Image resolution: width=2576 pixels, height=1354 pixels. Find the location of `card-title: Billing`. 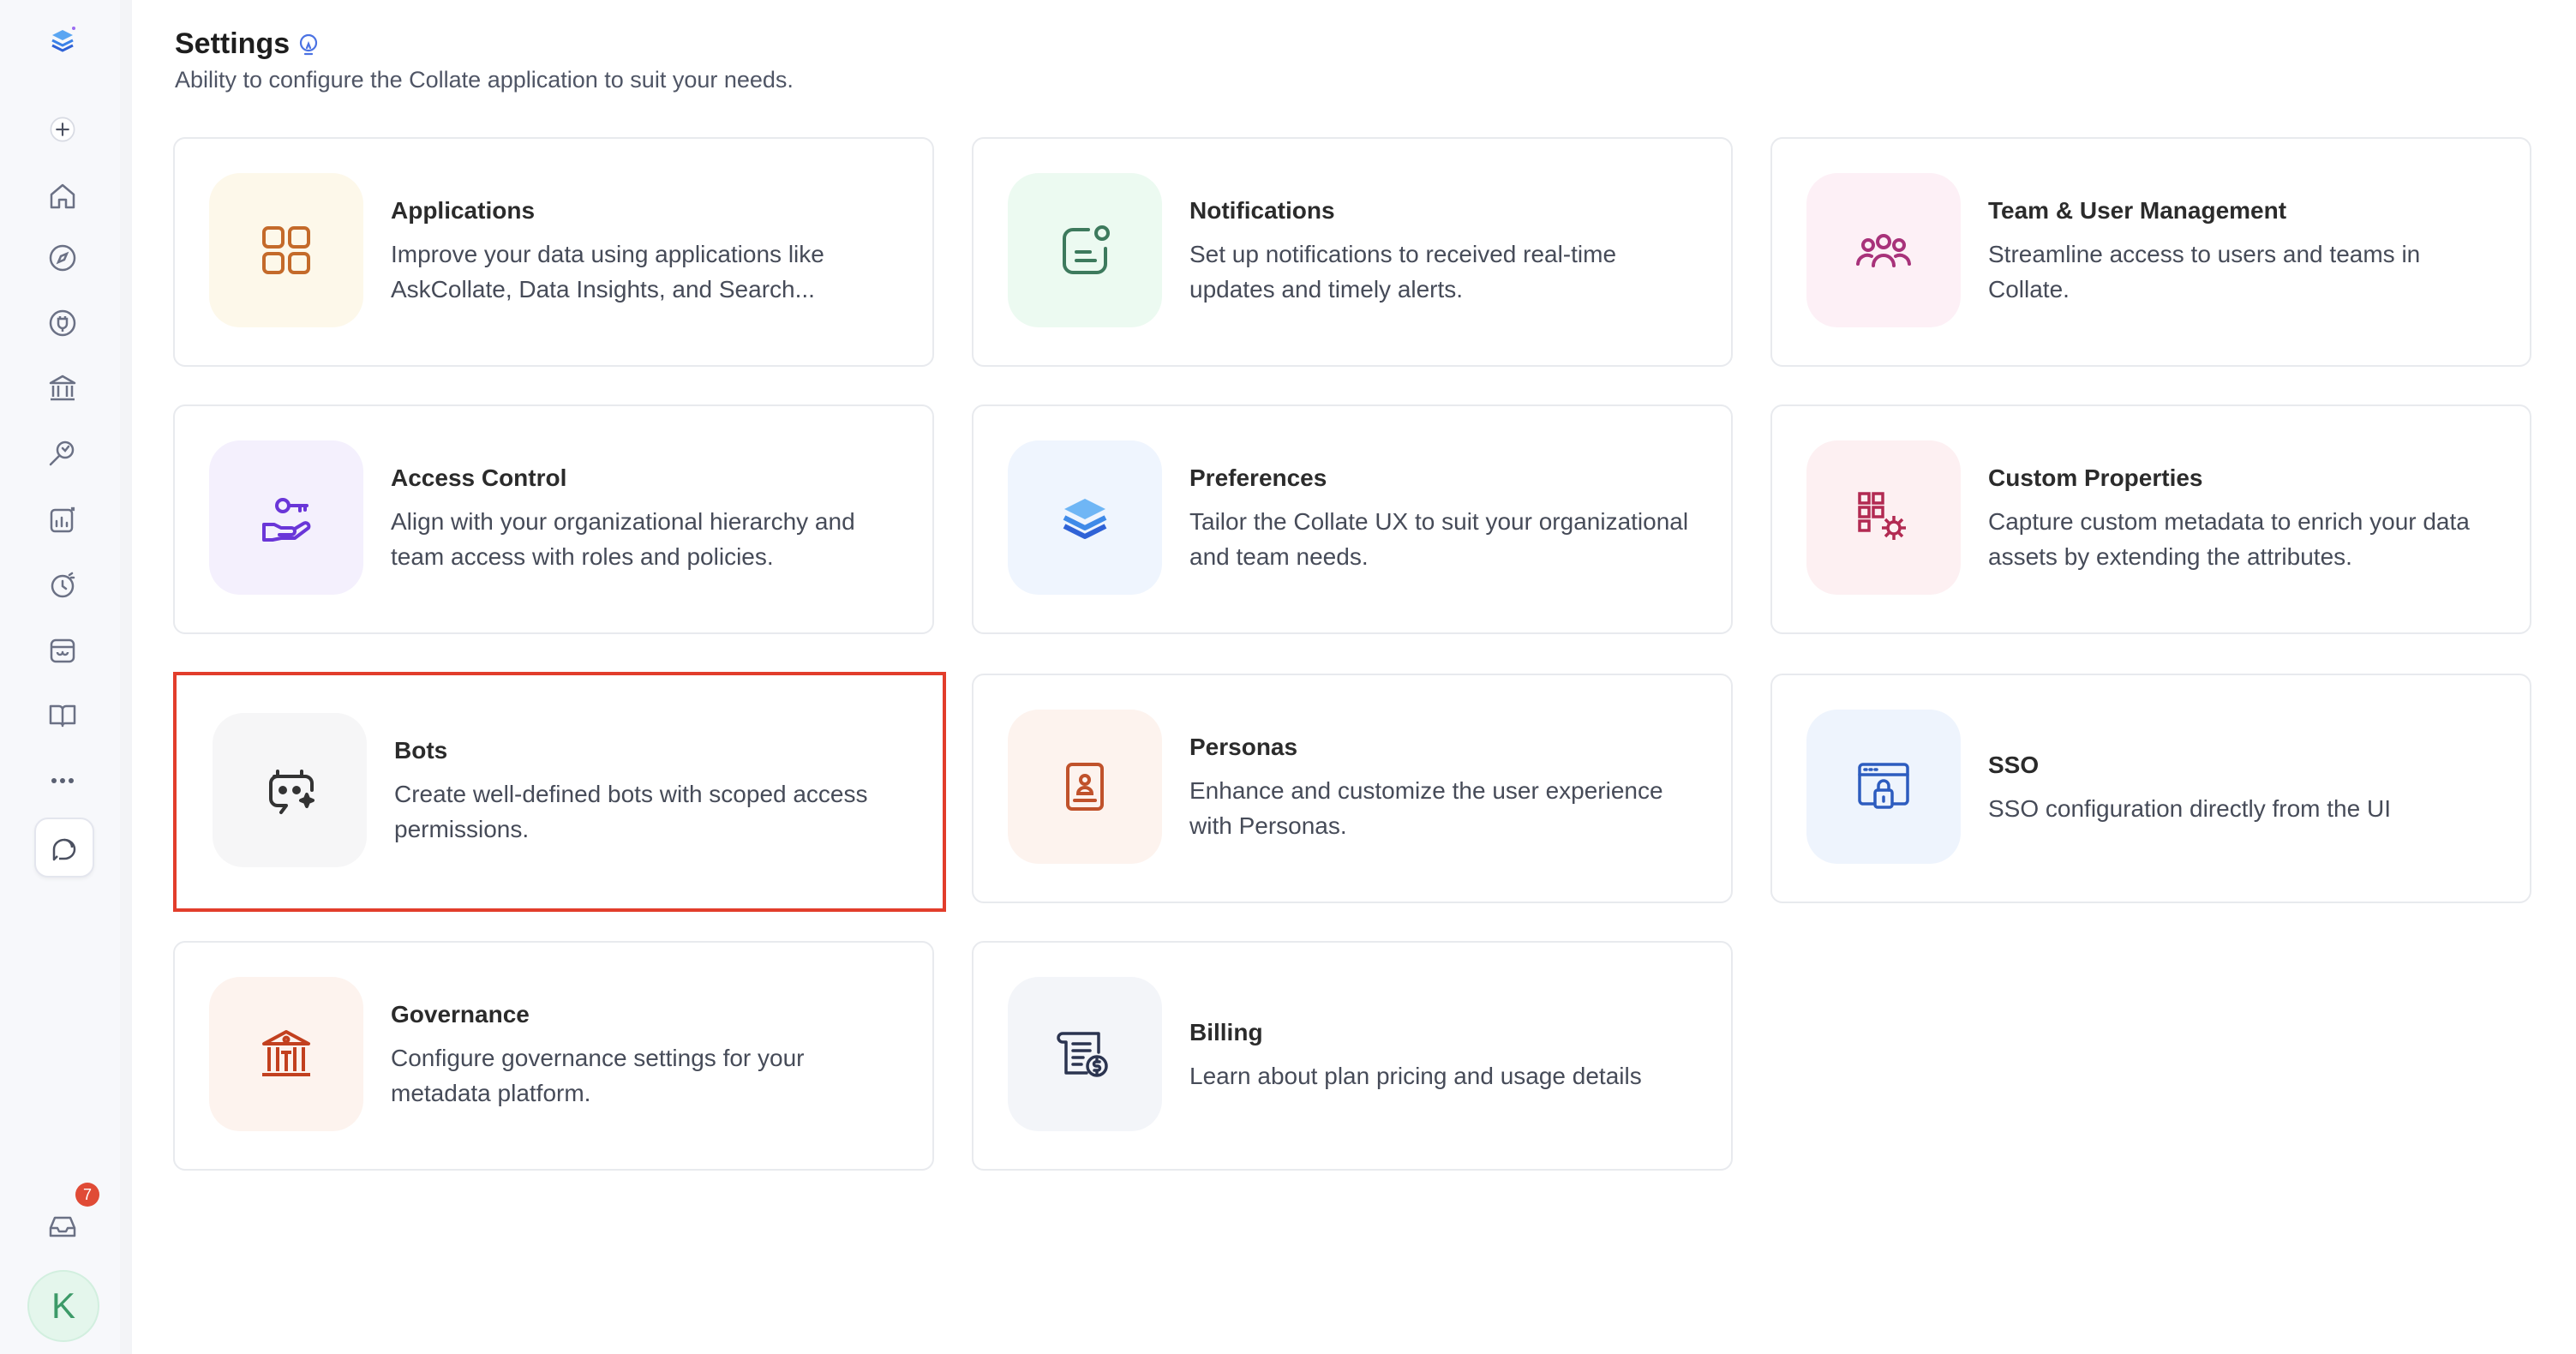

card-title: Billing is located at coordinates (1226, 1031).